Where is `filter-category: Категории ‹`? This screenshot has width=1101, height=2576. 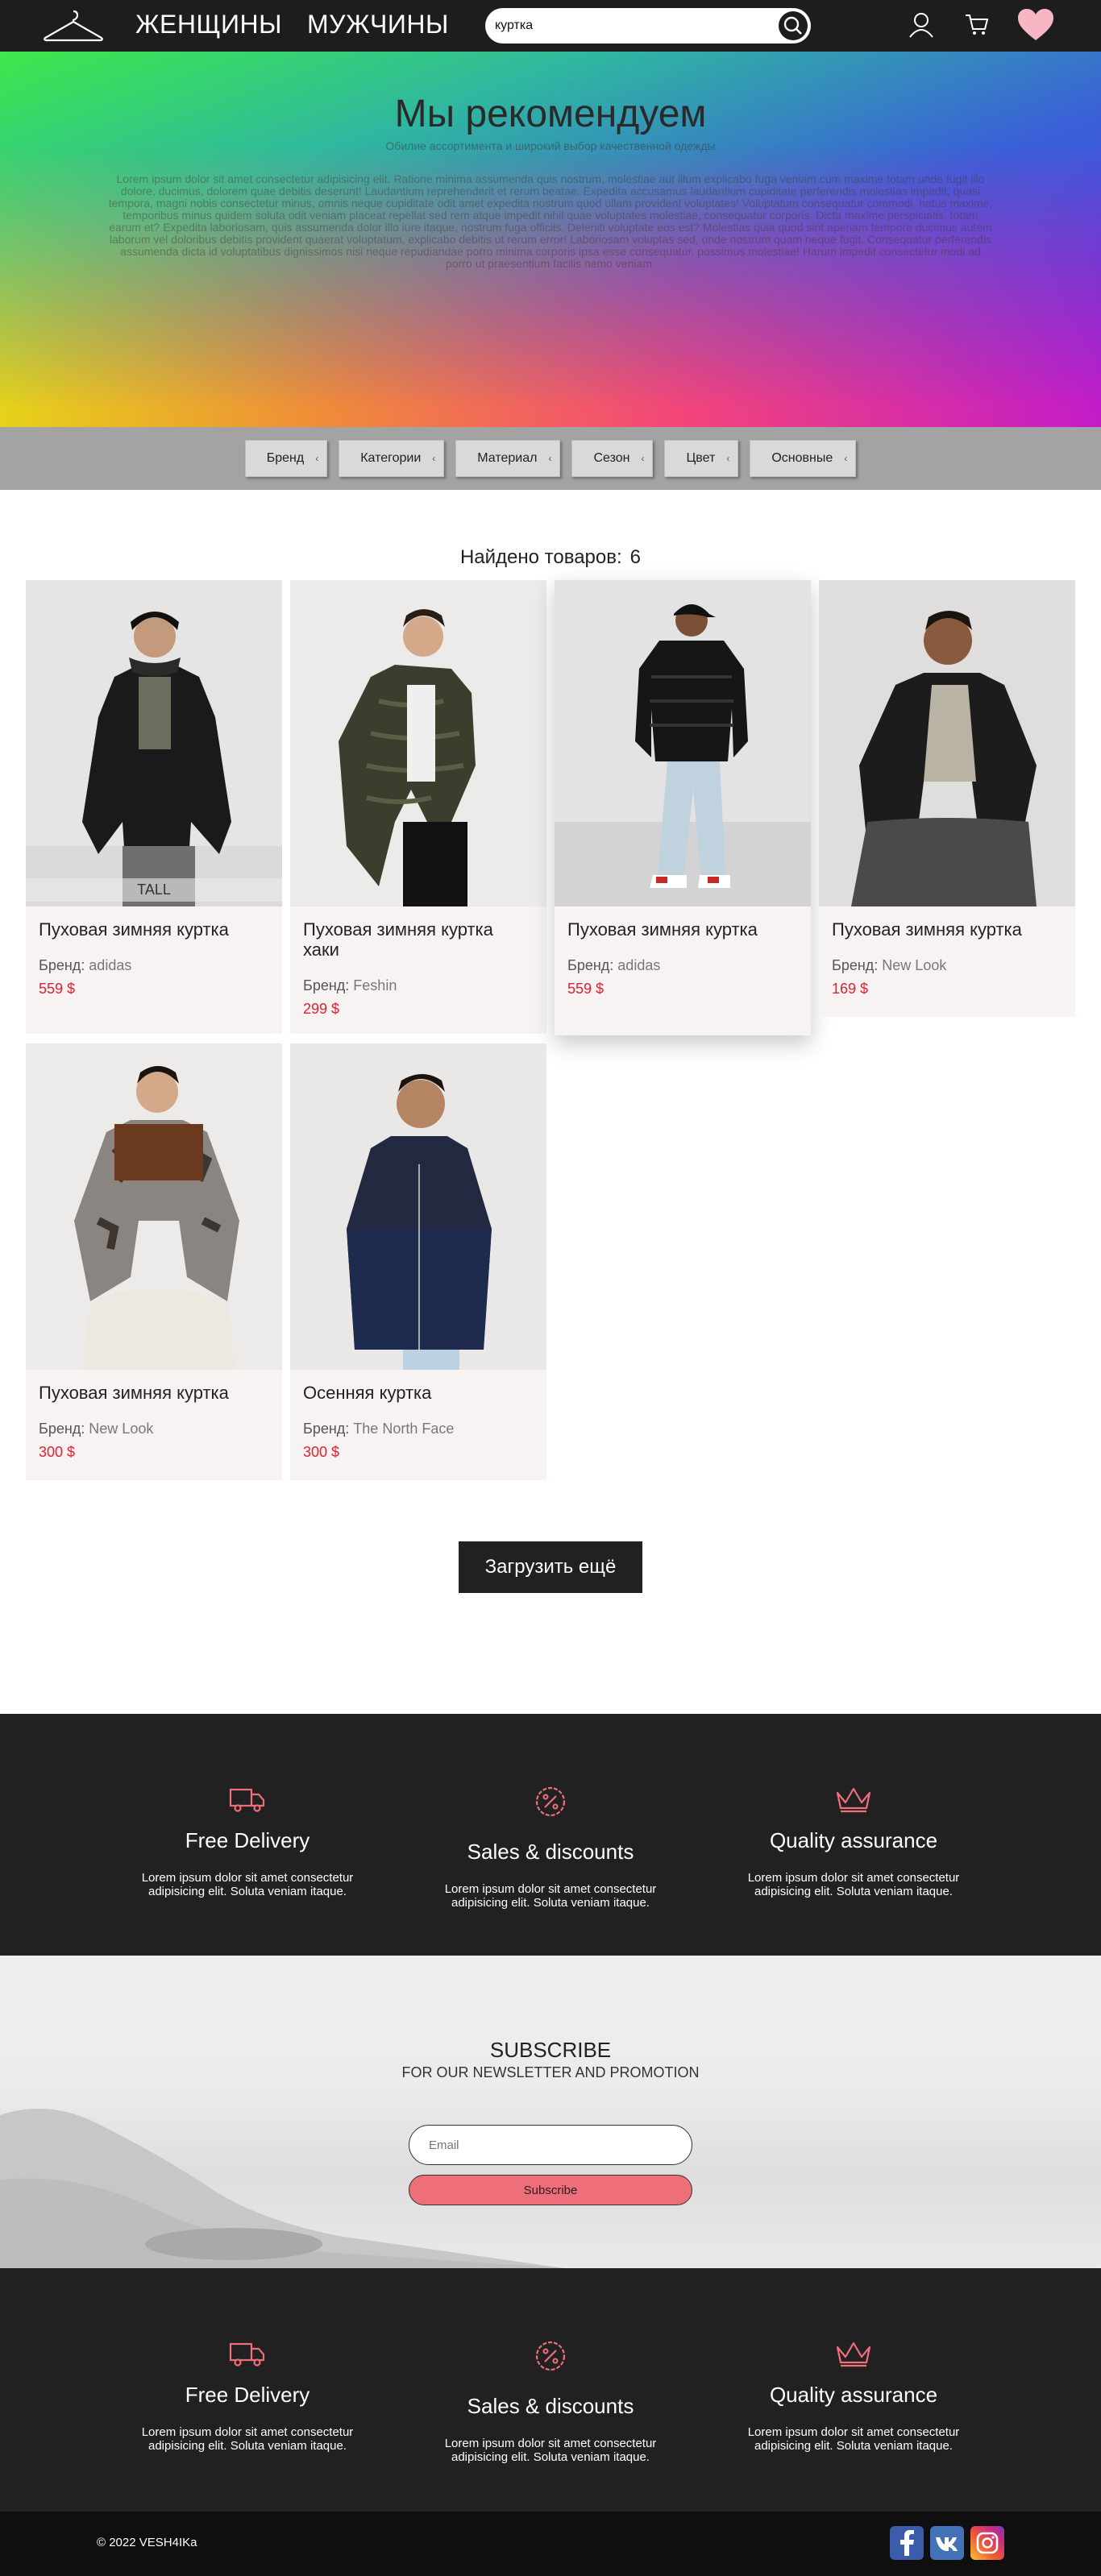 filter-category: Категории ‹ is located at coordinates (392, 458).